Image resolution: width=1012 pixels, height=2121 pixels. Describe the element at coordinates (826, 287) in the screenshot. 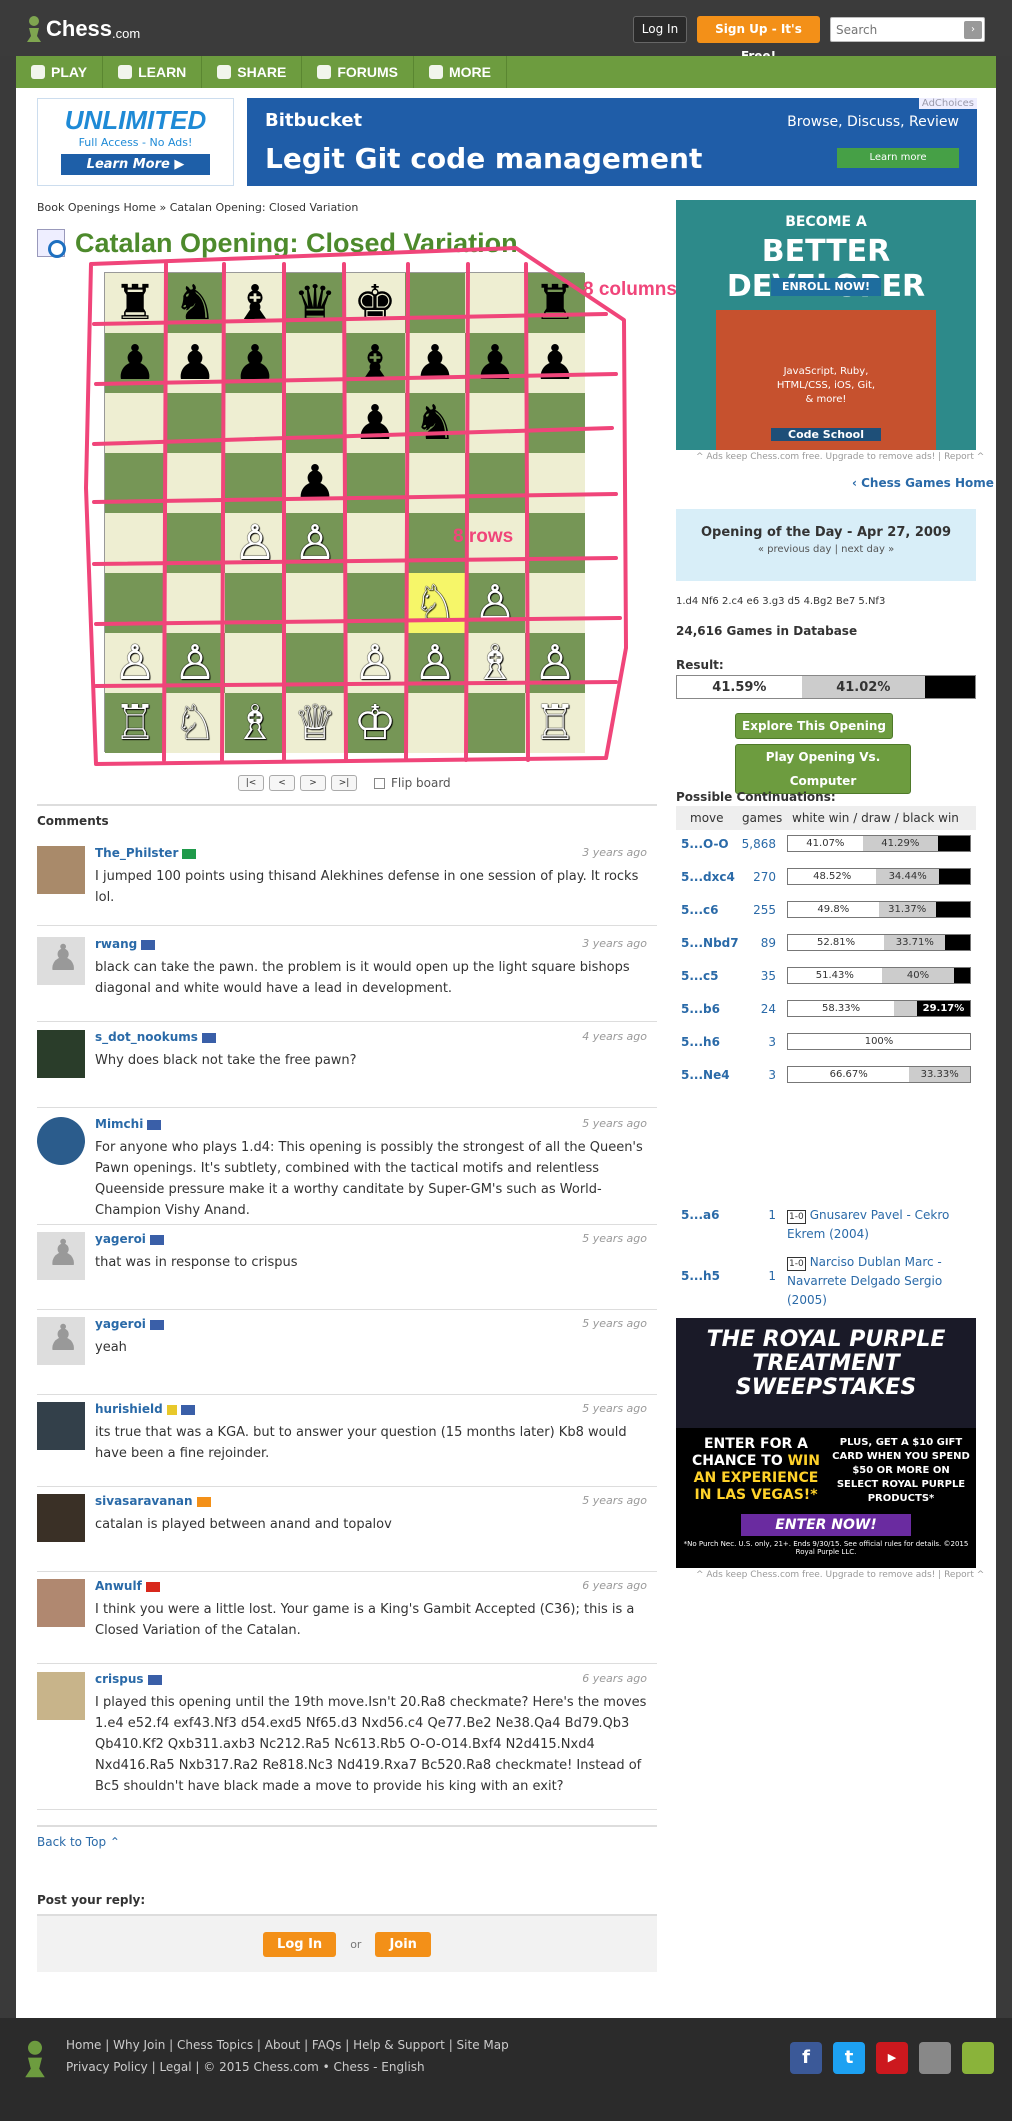

I see `cs-cta: ENROLL NOW!` at that location.